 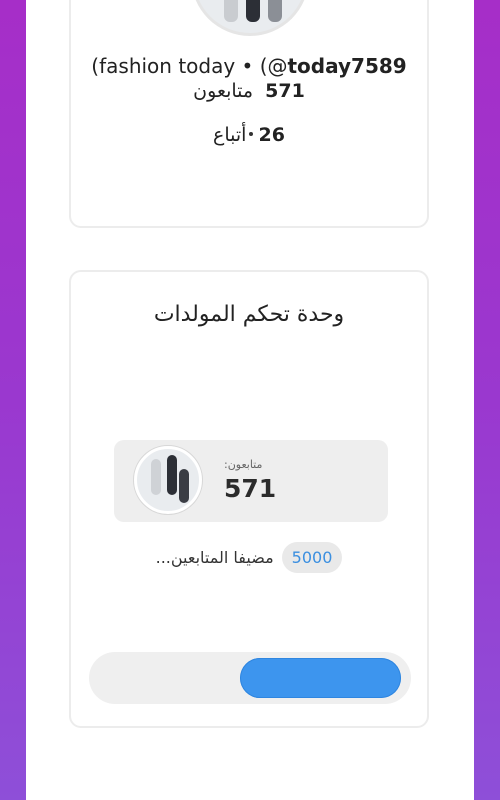 What do you see at coordinates (249, 135) in the screenshot?
I see `following-stat: 26 أتباع` at bounding box center [249, 135].